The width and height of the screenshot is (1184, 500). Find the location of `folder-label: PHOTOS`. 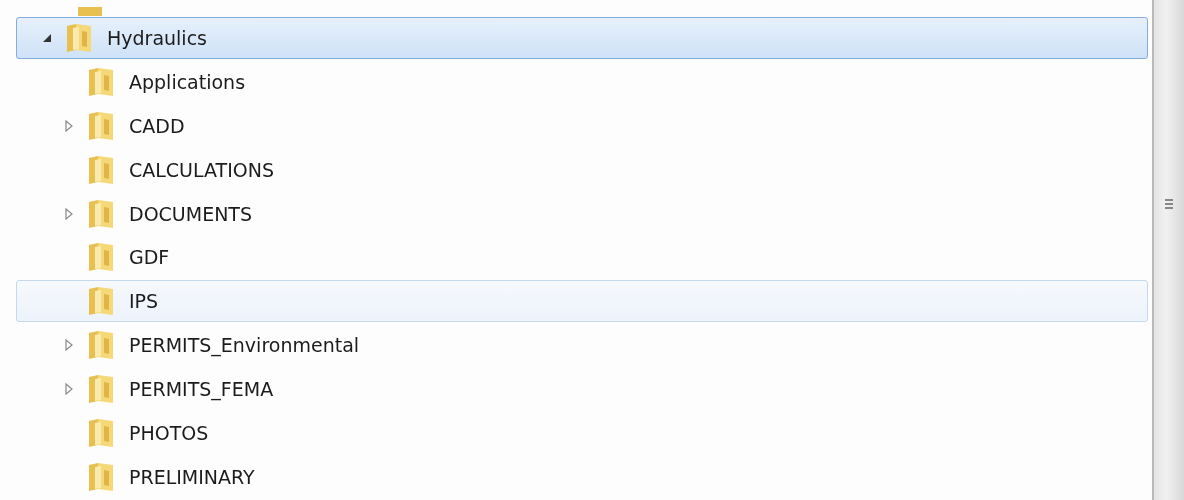

folder-label: PHOTOS is located at coordinates (169, 433).